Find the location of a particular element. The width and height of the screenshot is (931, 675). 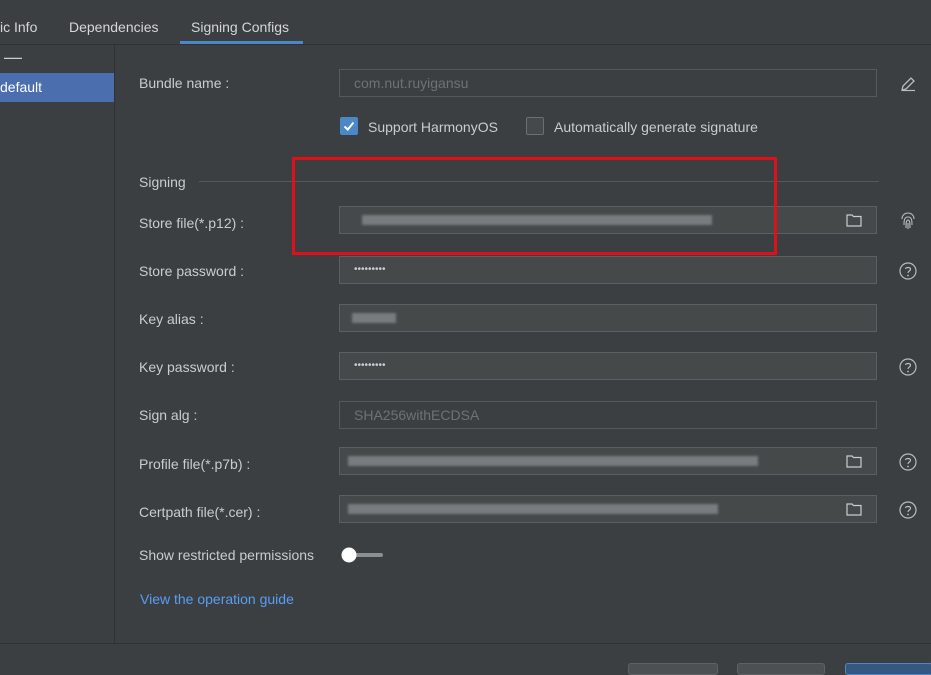

sign-alg-field: SHA256withECDSA is located at coordinates (608, 415).